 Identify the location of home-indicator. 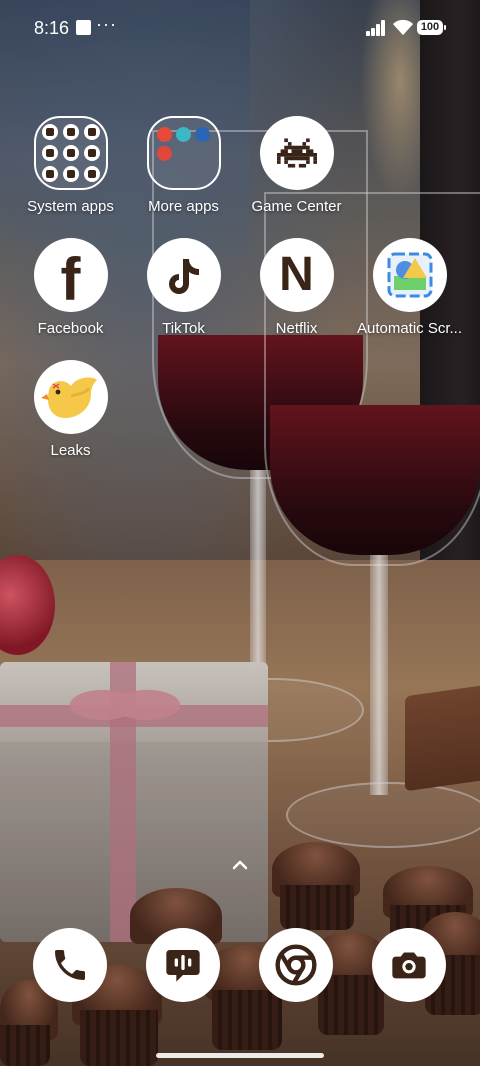
(240, 1055).